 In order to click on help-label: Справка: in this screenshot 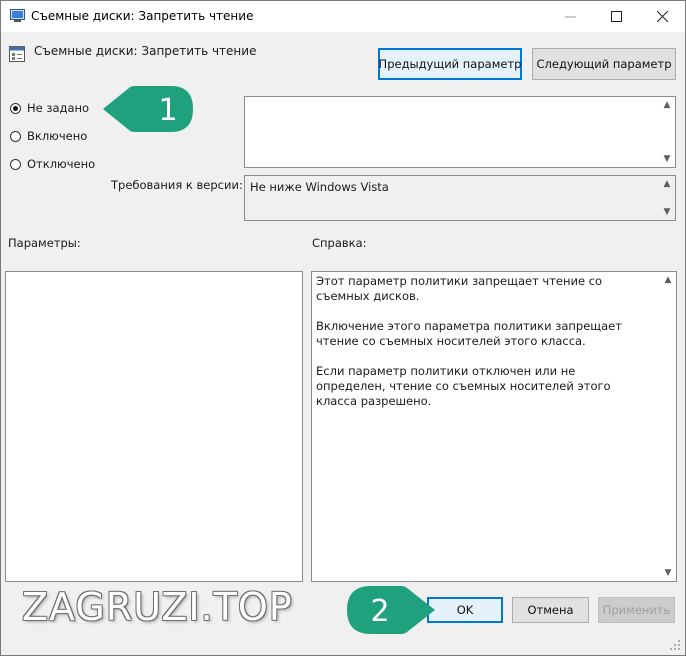, I will do `click(339, 243)`.